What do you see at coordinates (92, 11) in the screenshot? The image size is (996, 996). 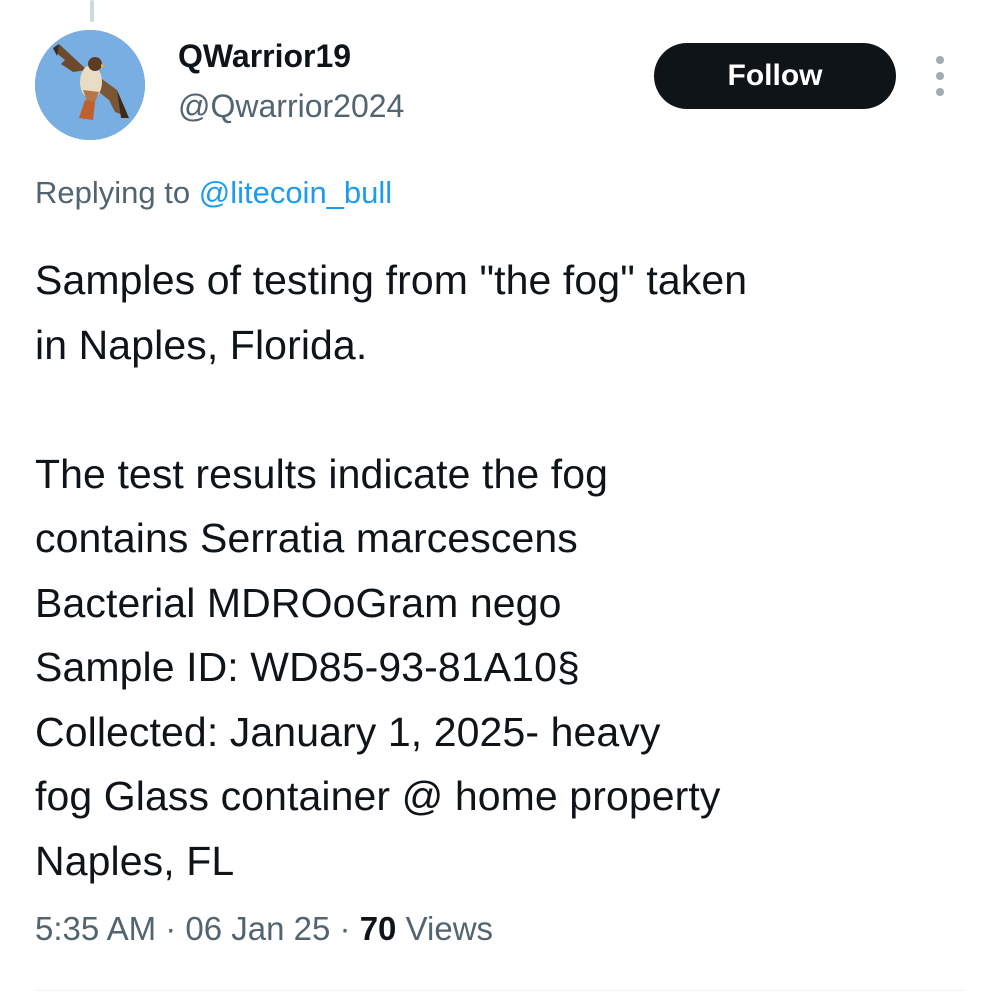 I see `thread-connector-line` at bounding box center [92, 11].